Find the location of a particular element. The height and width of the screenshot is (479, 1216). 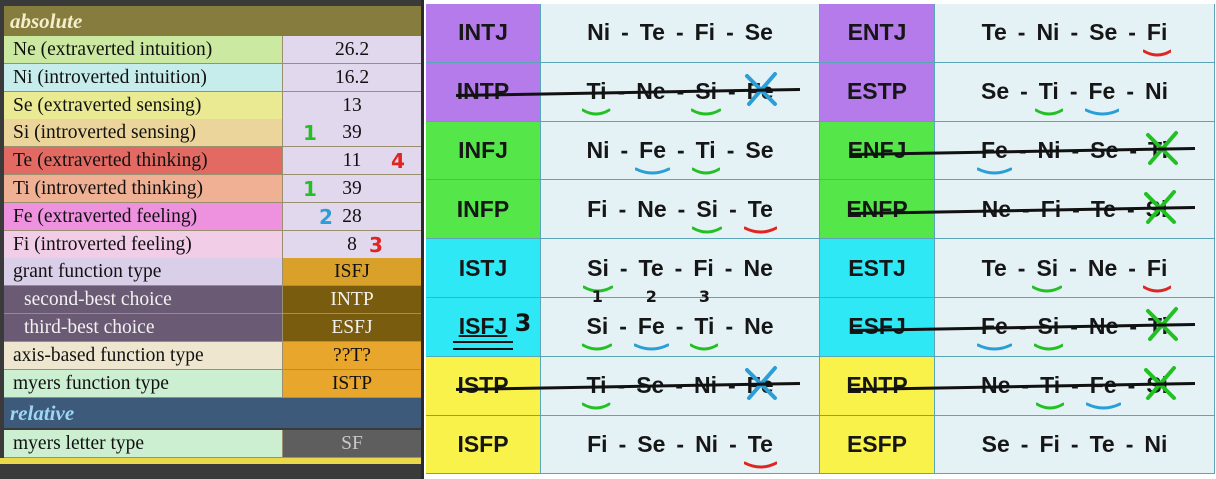

absolute-header: absolute is located at coordinates (212, 21).